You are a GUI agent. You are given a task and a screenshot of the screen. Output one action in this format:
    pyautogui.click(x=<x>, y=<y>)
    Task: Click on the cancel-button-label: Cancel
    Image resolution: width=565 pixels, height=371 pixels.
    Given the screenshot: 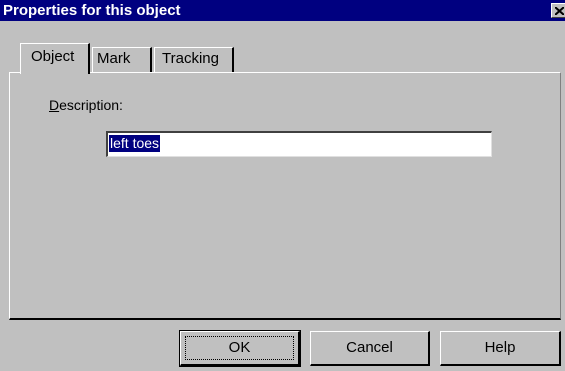 What is the action you would take?
    pyautogui.click(x=369, y=347)
    